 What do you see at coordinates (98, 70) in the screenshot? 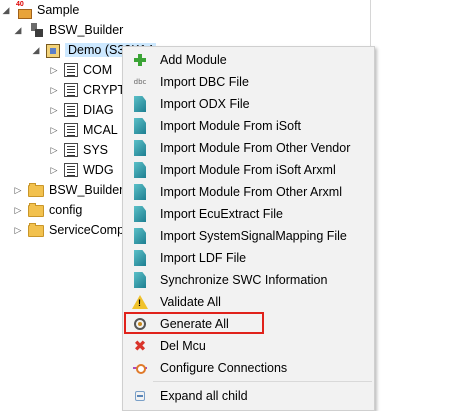
I see `tree-node-label: COM` at bounding box center [98, 70].